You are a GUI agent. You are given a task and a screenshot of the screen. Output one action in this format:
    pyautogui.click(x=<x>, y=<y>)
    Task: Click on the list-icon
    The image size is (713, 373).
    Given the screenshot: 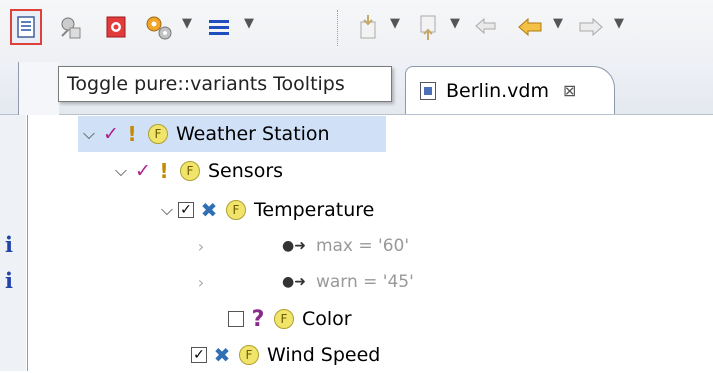 What is the action you would take?
    pyautogui.click(x=219, y=27)
    